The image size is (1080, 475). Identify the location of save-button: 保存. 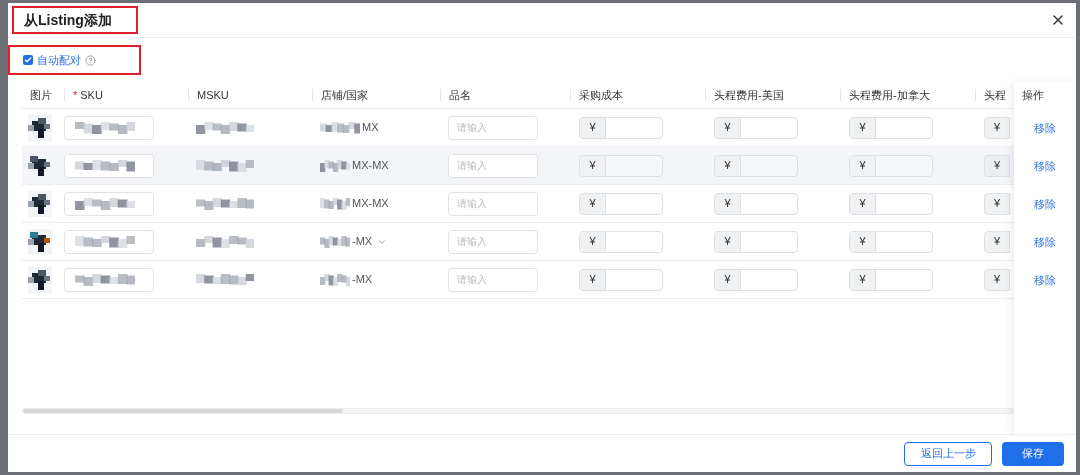
(1033, 453).